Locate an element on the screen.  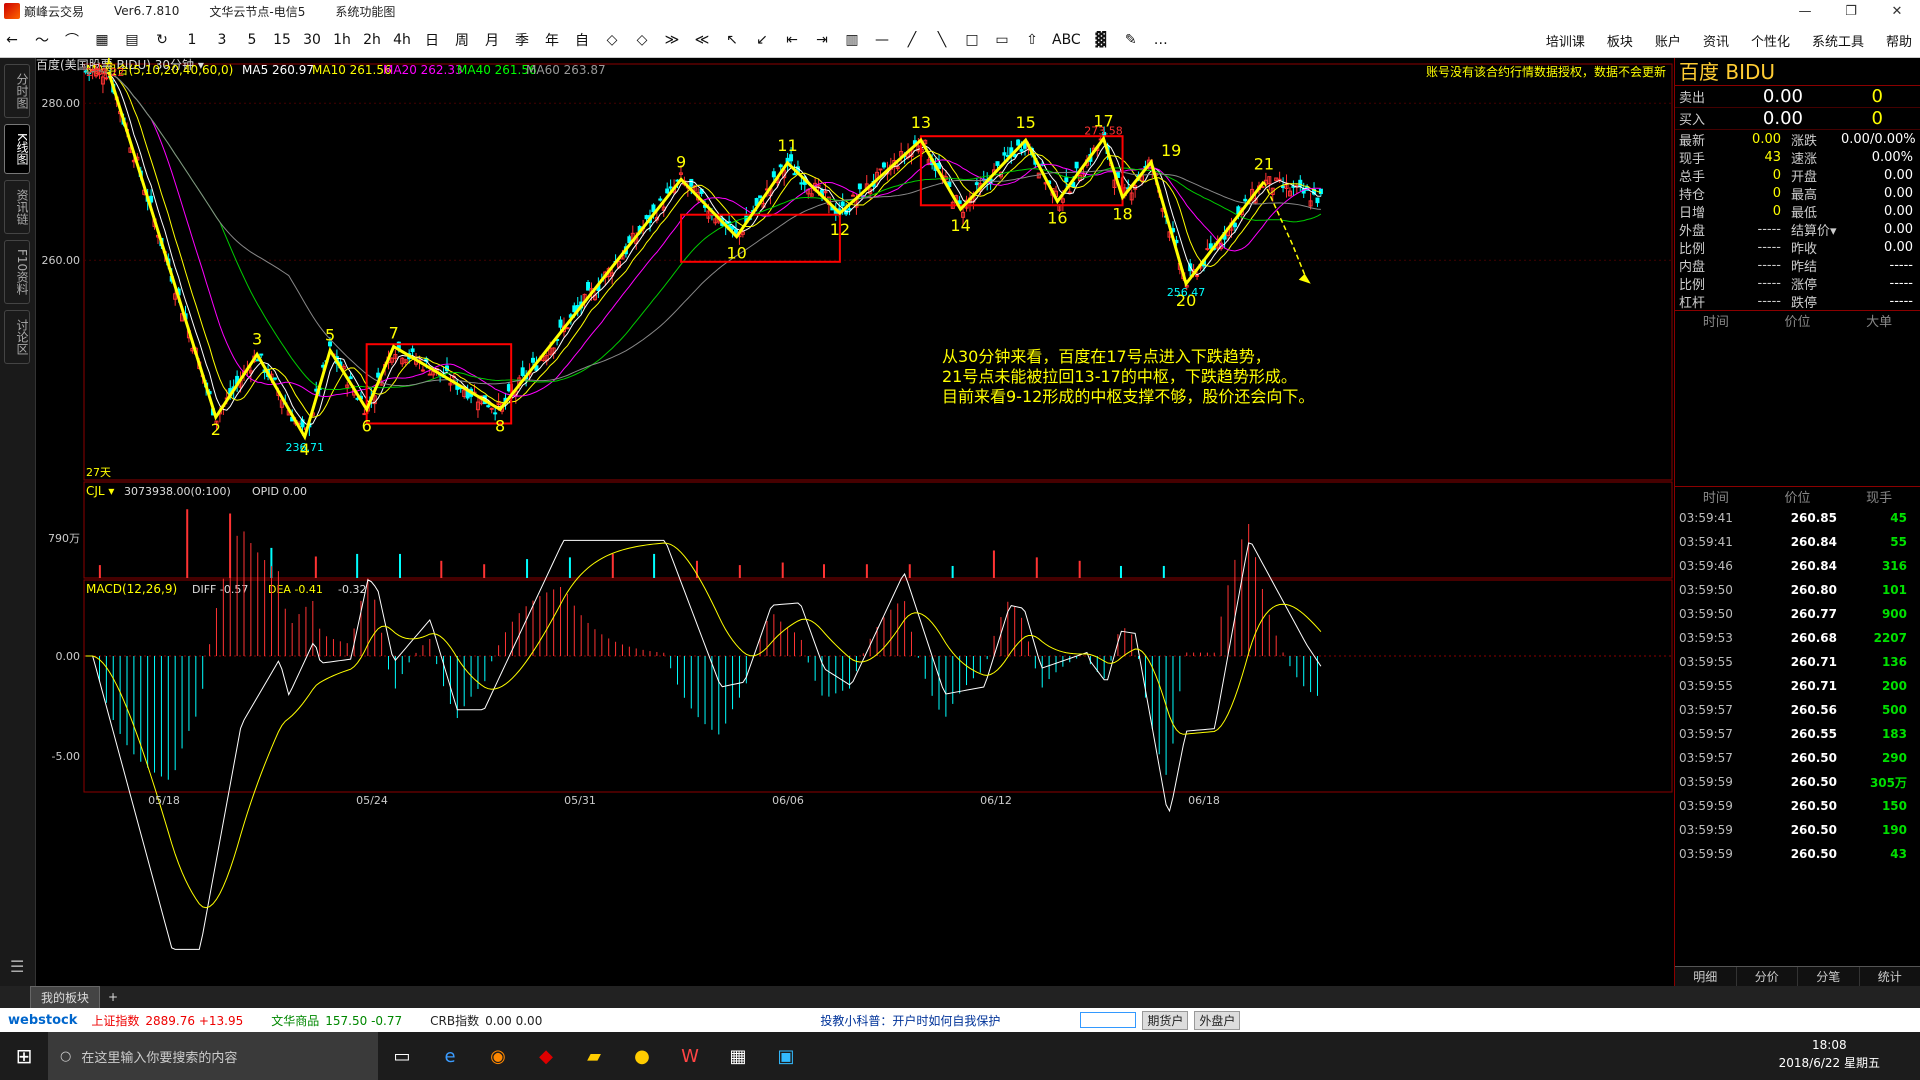
calculator-icon: ▦ is located at coordinates (738, 1056).